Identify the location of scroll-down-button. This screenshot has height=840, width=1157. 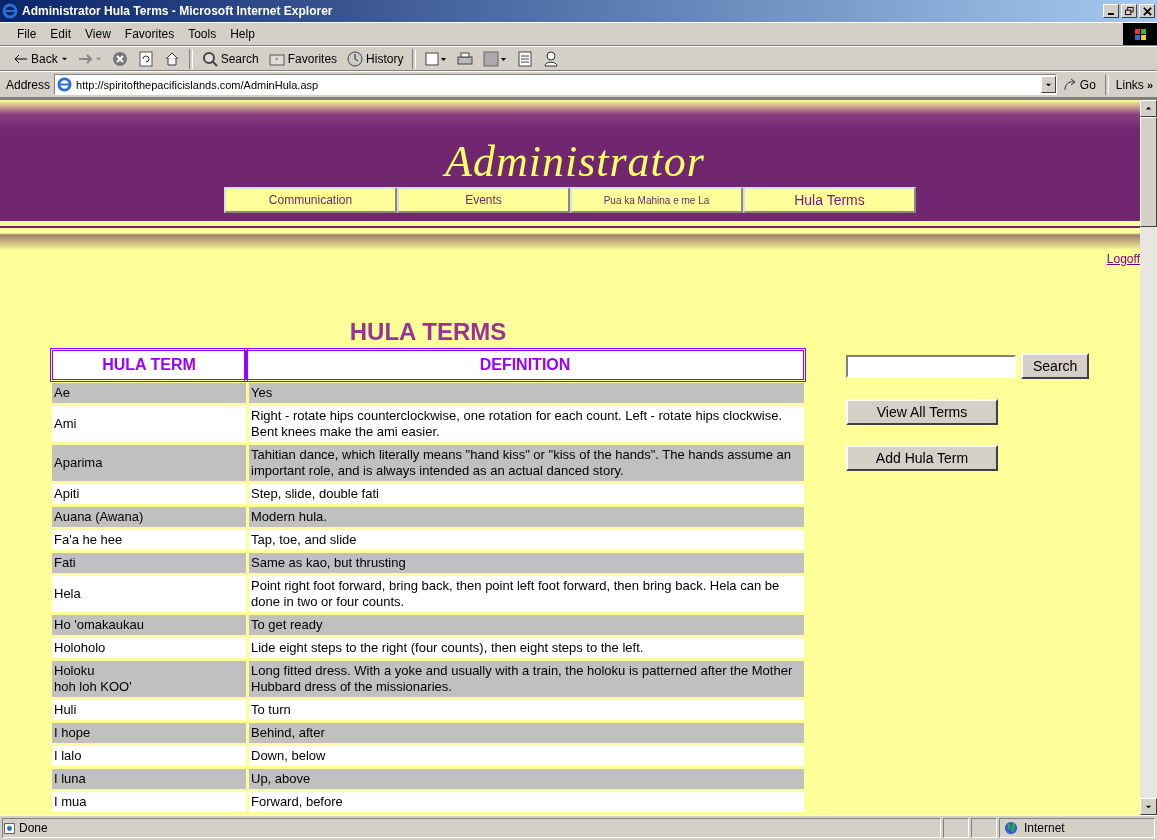
(1148, 806).